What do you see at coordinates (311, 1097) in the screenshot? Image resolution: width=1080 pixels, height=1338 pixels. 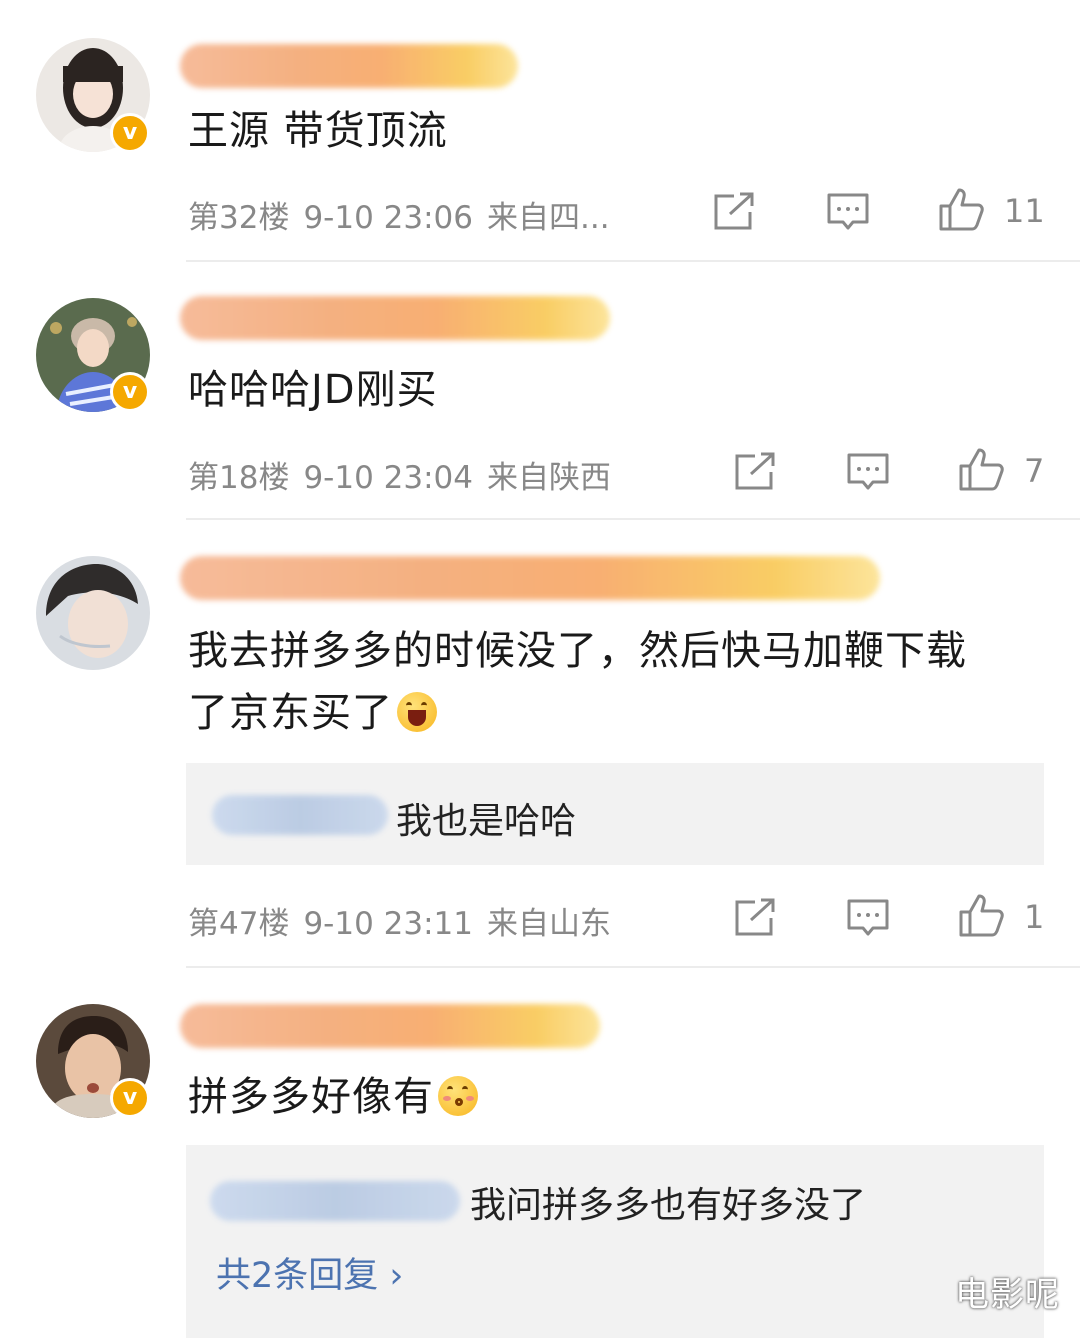 I see `comment-text-line: 拼多多好像有` at bounding box center [311, 1097].